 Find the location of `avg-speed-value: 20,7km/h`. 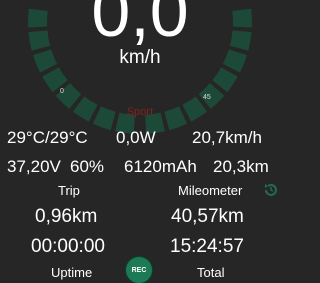

avg-speed-value: 20,7km/h is located at coordinates (227, 137).